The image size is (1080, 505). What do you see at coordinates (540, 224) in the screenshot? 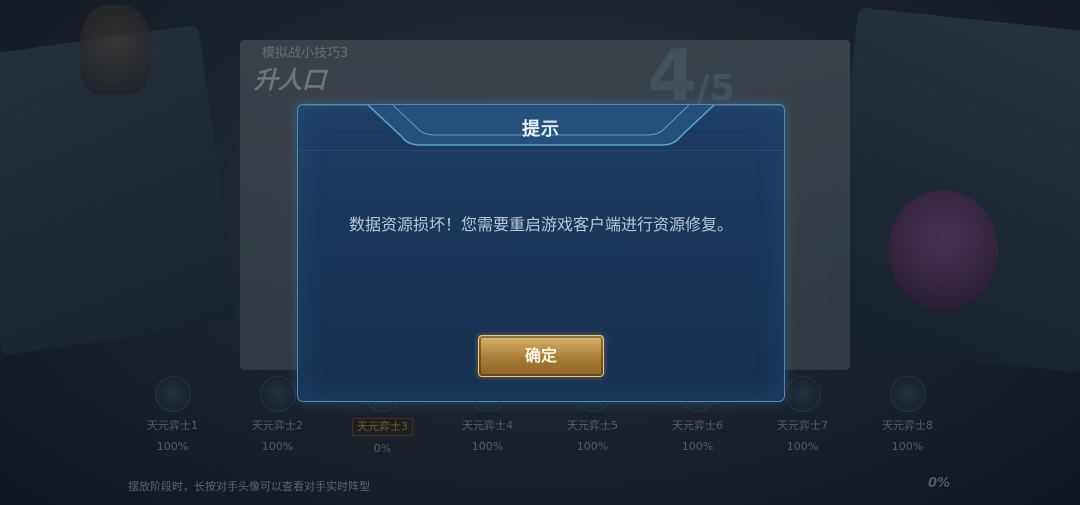
I see `dialog-message: 数据资源损坏！您需要重启游戏客户端进行资源修复。` at bounding box center [540, 224].